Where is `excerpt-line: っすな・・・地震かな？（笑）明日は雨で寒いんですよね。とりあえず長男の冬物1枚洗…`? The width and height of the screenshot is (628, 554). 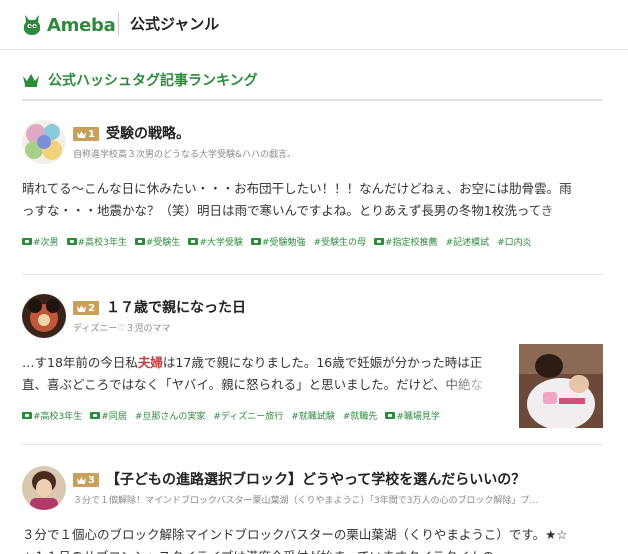 excerpt-line: っすな・・・地震かな？（笑）明日は雨で寒いんですよね。とりあえず長男の冬物1枚洗… is located at coordinates (288, 210).